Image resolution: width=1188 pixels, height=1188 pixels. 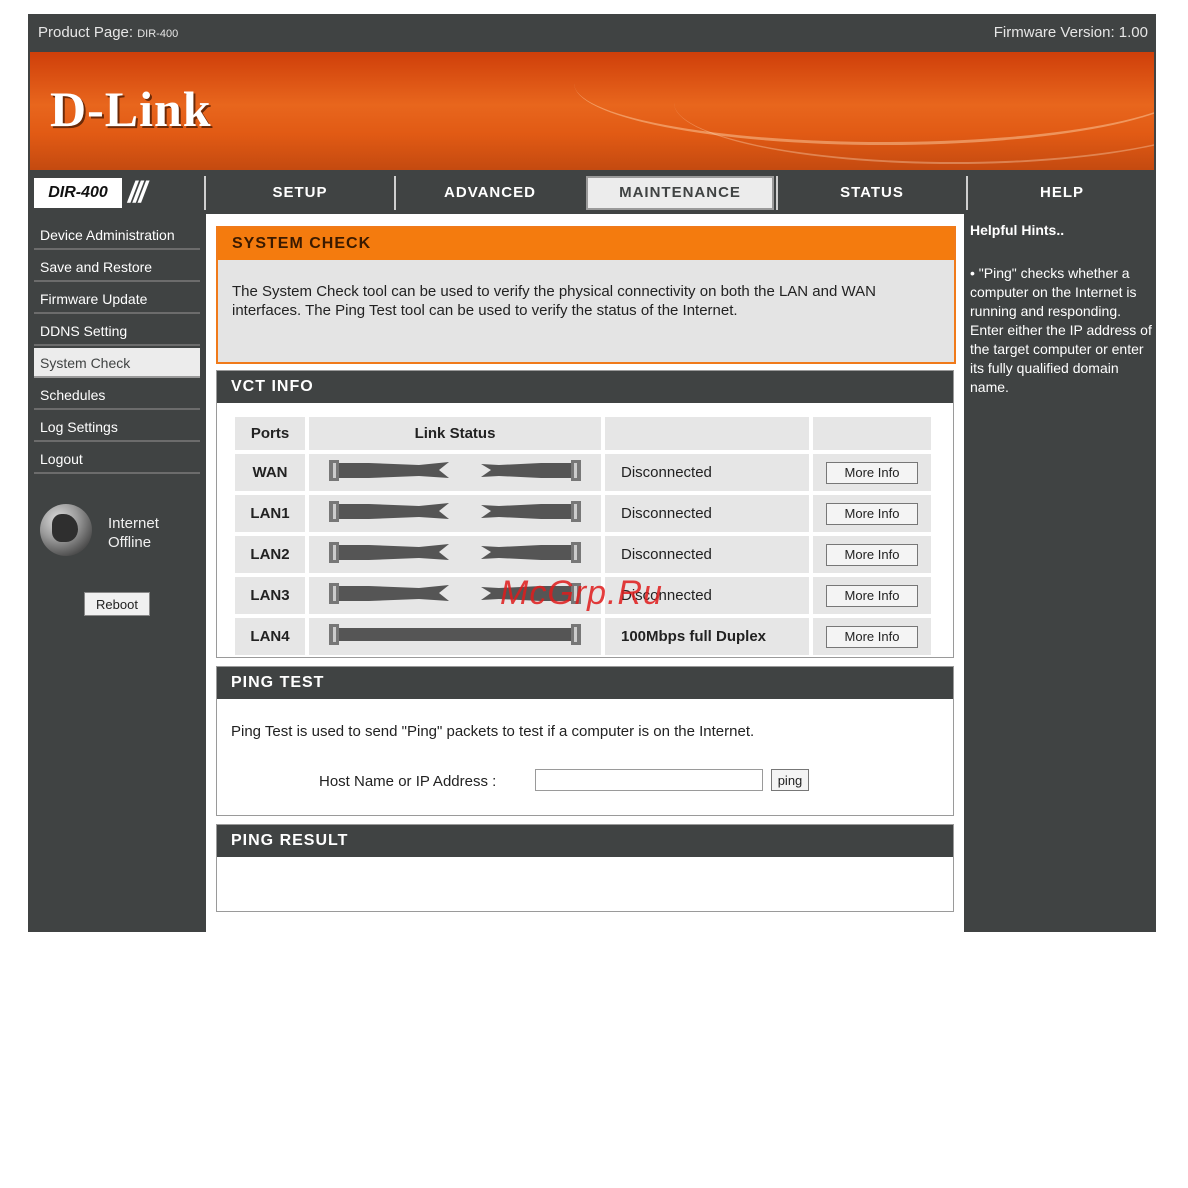 I want to click on firmware-version: Firmware Version: 1.00, so click(x=1070, y=32).